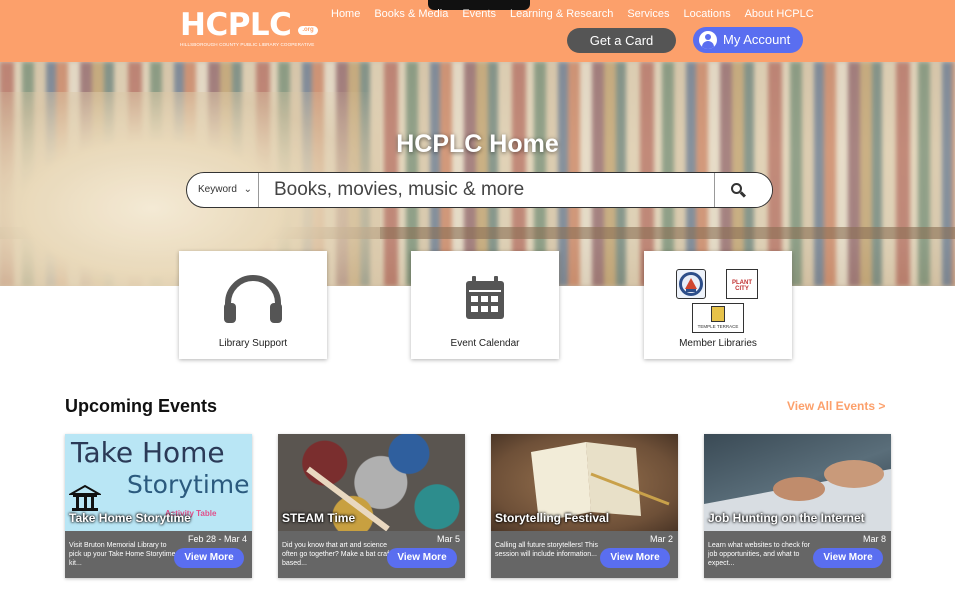 Image resolution: width=955 pixels, height=613 pixels. I want to click on nav-events: Events, so click(479, 14).